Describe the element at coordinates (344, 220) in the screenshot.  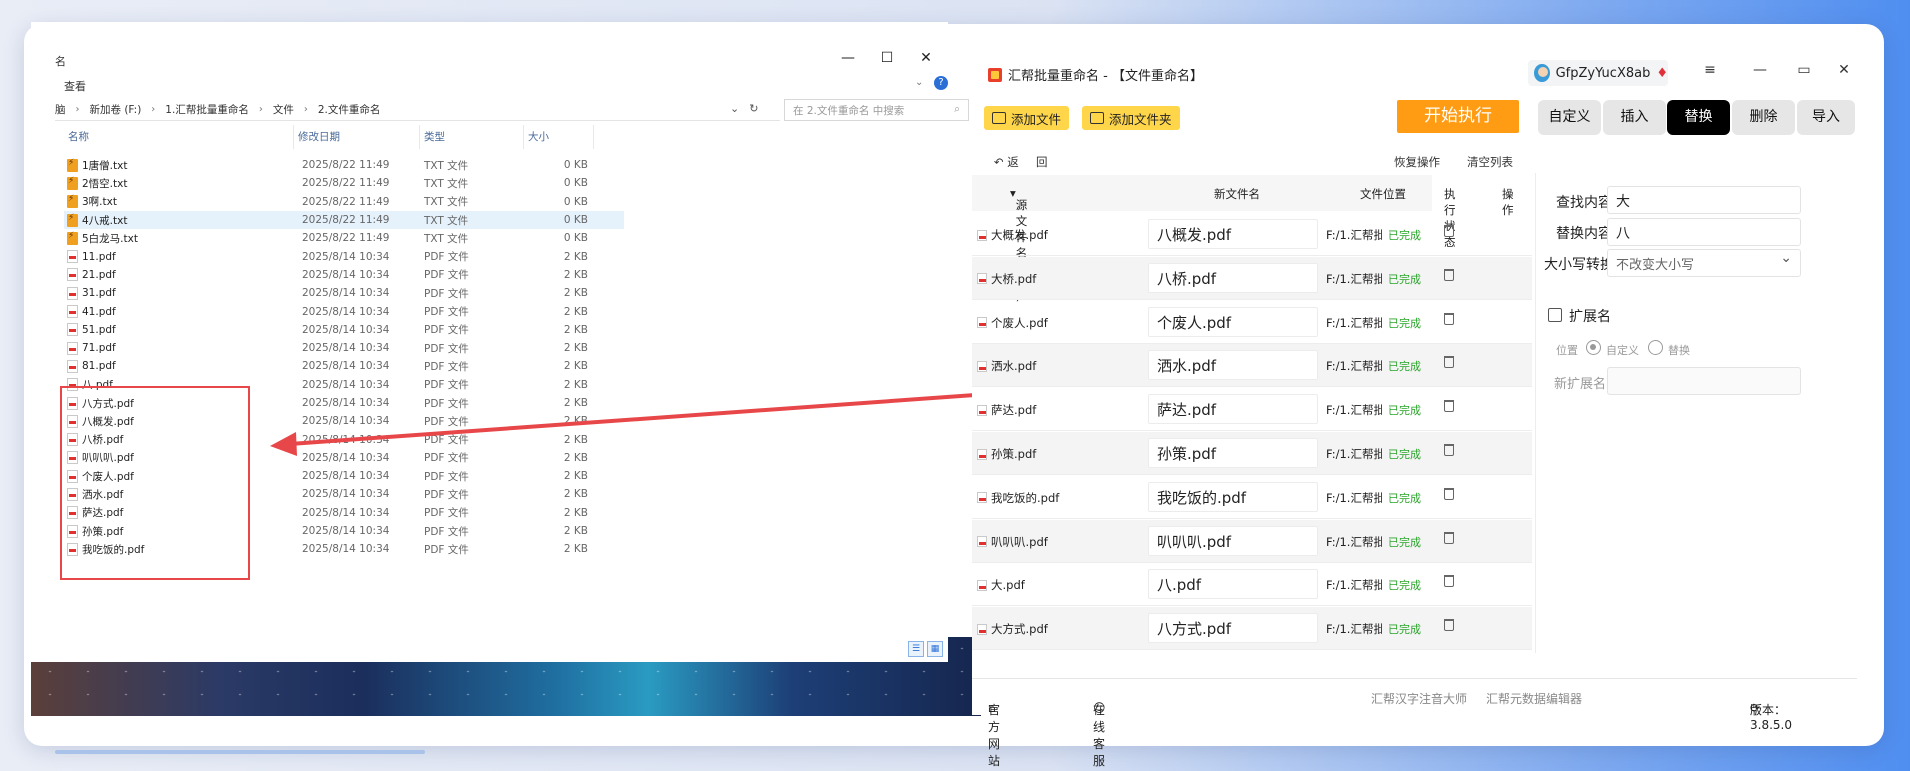
I see `file-row: 4八戒.txt 2025/8/22 11:49 TXT 文件 0 KB` at that location.